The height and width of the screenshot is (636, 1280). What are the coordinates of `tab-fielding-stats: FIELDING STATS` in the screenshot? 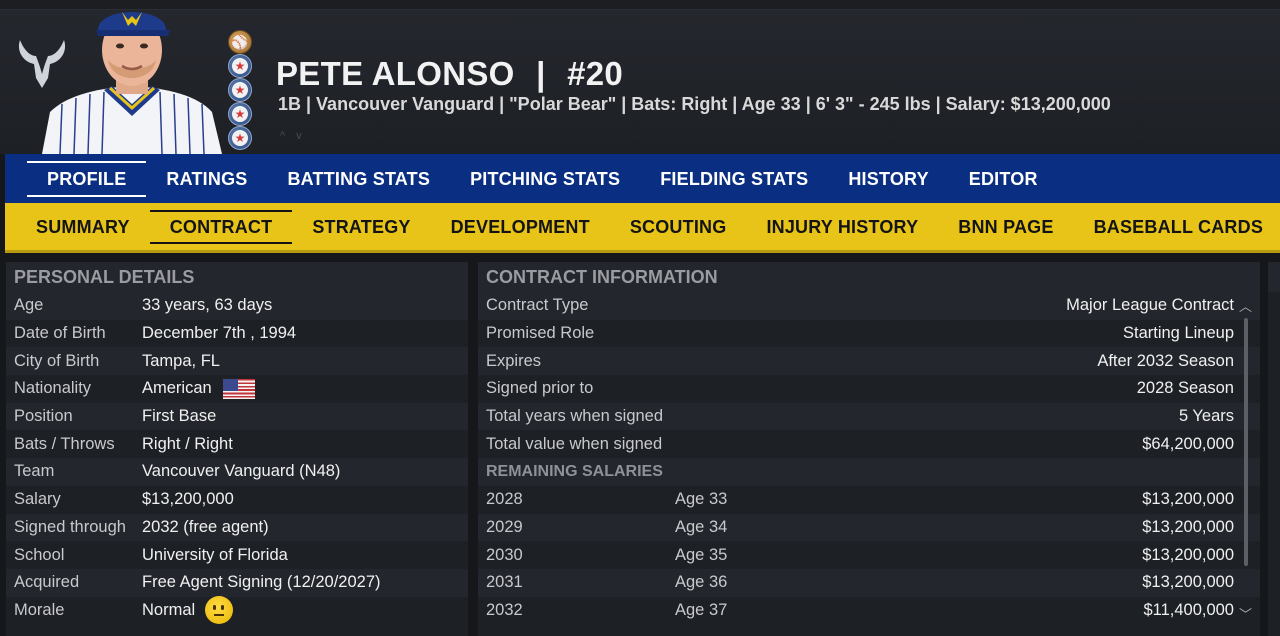 It's located at (734, 179).